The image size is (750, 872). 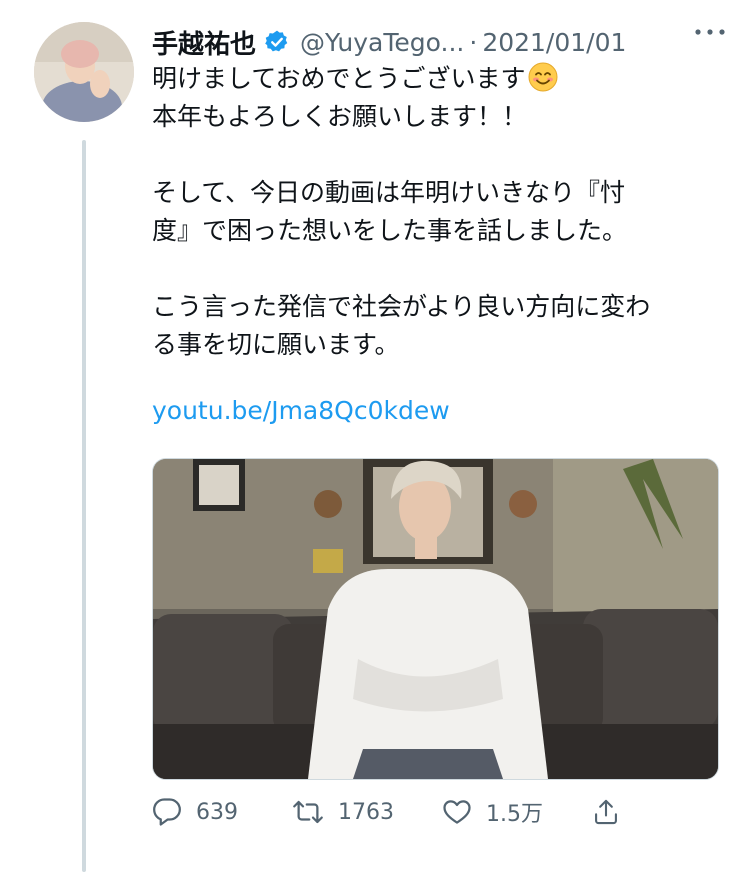 I want to click on tweet-line-1: 明けましておめでとうございます, so click(x=339, y=78).